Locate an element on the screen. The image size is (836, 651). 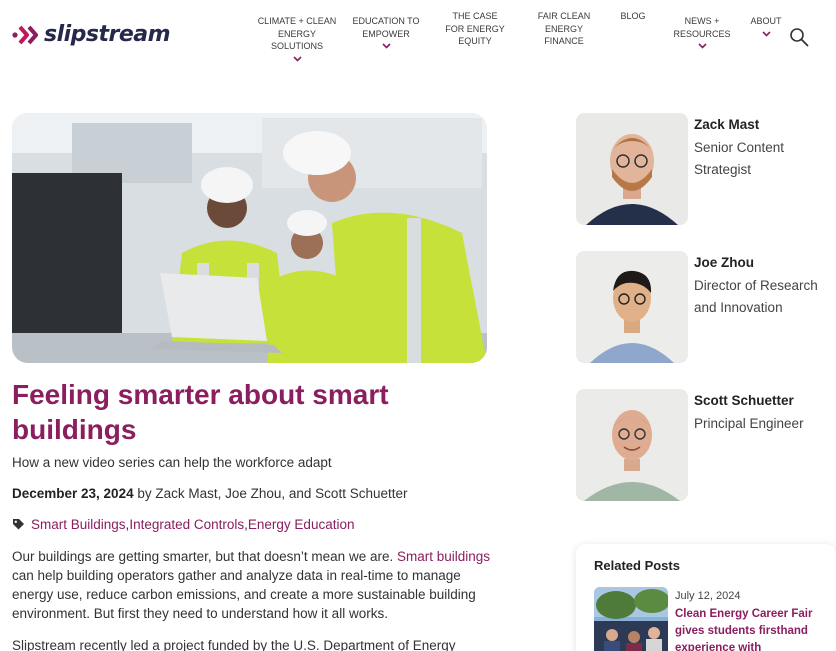
author-role: Senior Content Strategist is located at coordinates (739, 158).